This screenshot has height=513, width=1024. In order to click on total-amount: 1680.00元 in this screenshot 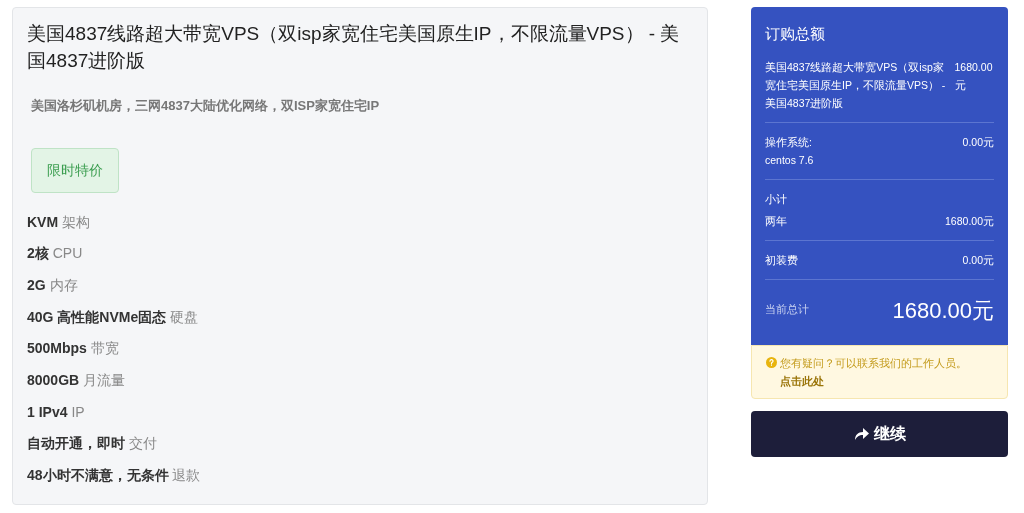, I will do `click(943, 310)`.